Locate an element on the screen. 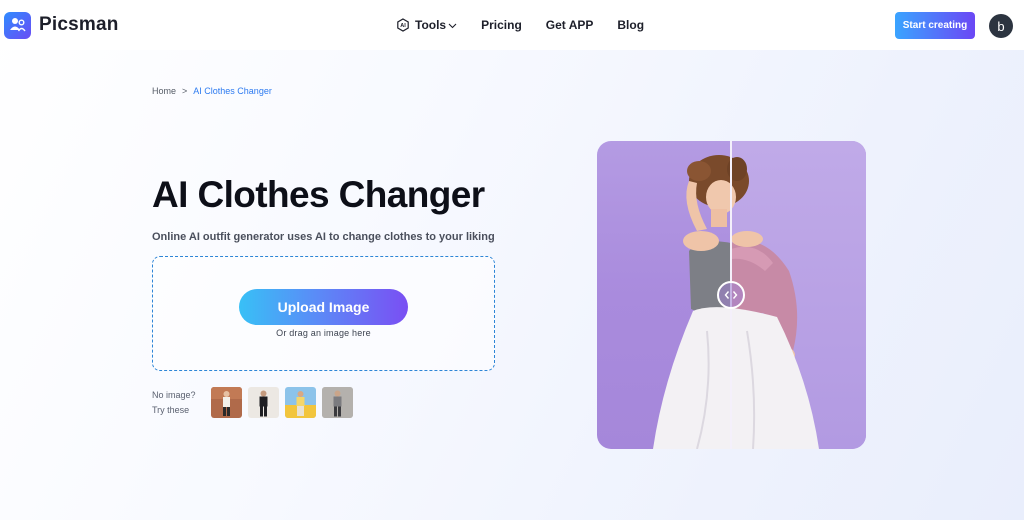 The image size is (1024, 520). no-image-hint: No image? Try these is located at coordinates (174, 403).